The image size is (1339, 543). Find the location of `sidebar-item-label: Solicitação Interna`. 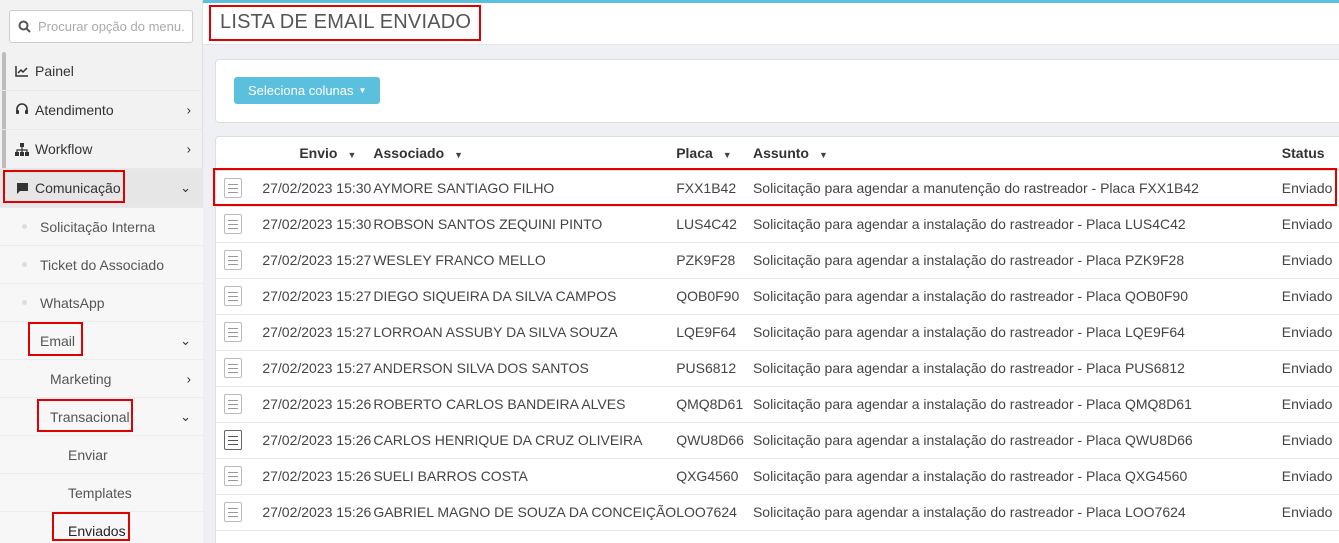

sidebar-item-label: Solicitação Interna is located at coordinates (98, 226).